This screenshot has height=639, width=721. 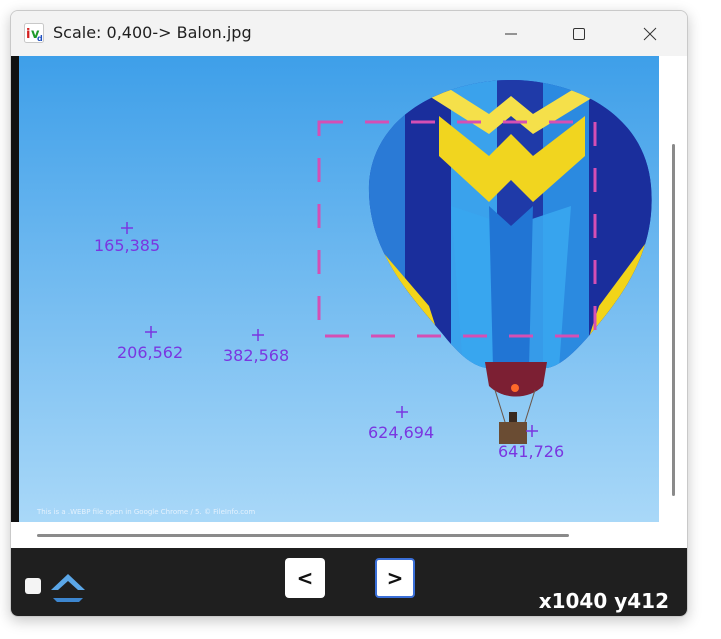 I want to click on maximize-icon, so click(x=579, y=33).